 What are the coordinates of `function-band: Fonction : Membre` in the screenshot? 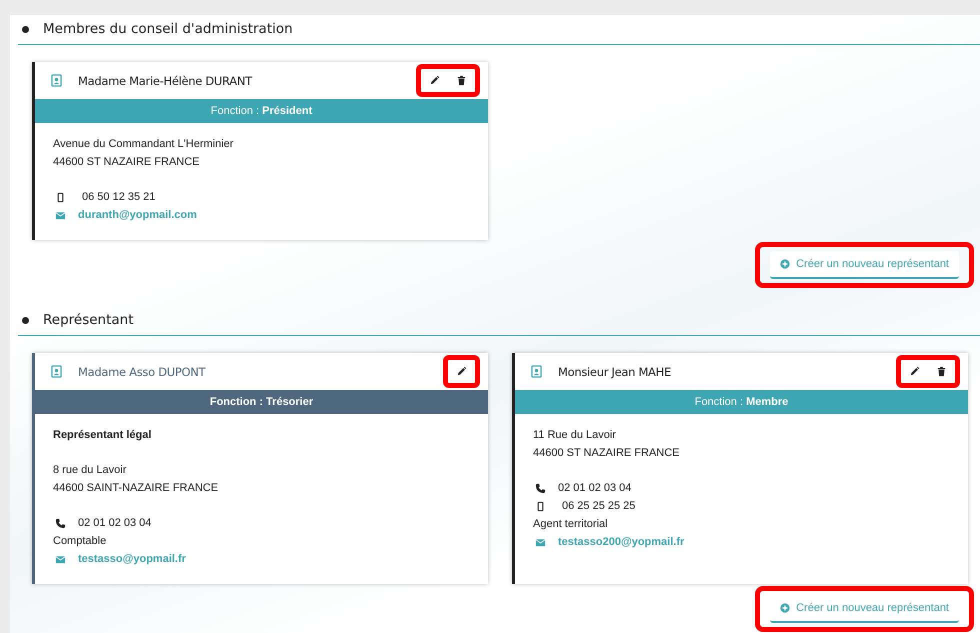 It's located at (741, 402).